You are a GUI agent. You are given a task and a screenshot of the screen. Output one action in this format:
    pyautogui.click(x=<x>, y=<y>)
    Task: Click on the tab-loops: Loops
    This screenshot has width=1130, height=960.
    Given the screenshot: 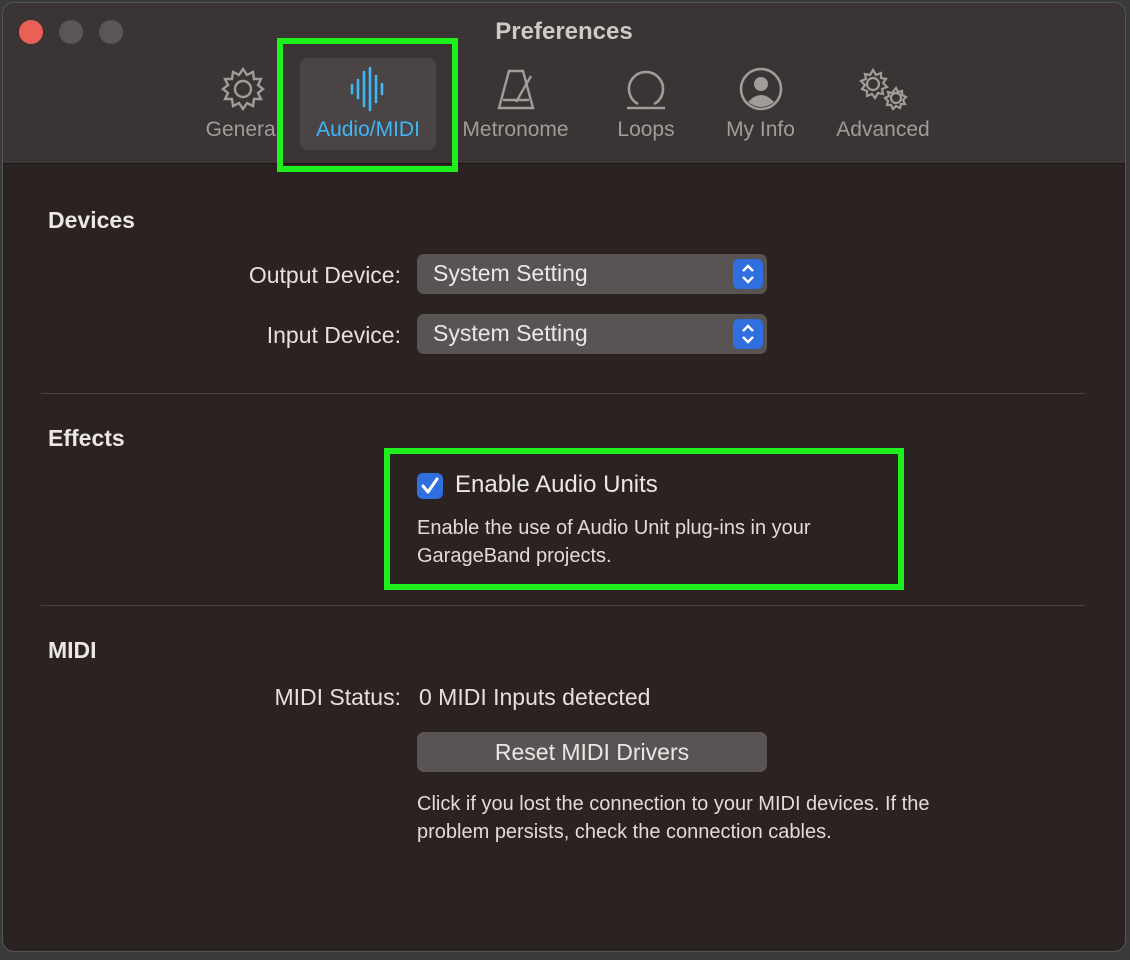 What is the action you would take?
    pyautogui.click(x=646, y=104)
    